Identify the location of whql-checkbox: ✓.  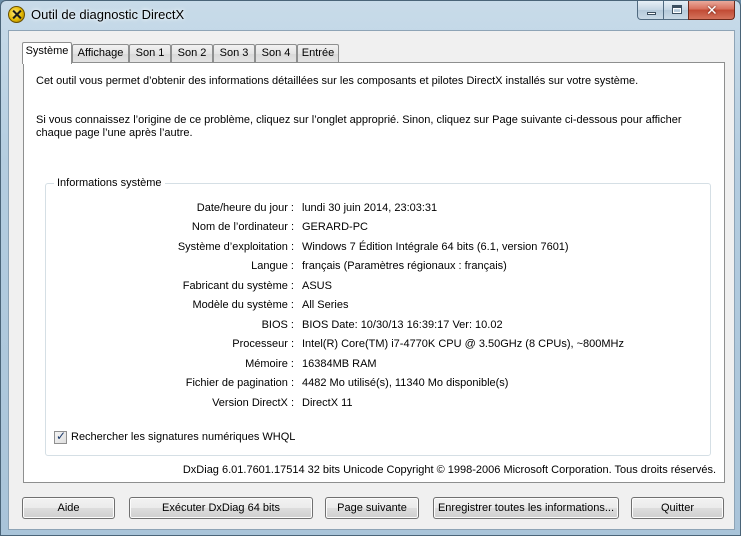
(60, 436).